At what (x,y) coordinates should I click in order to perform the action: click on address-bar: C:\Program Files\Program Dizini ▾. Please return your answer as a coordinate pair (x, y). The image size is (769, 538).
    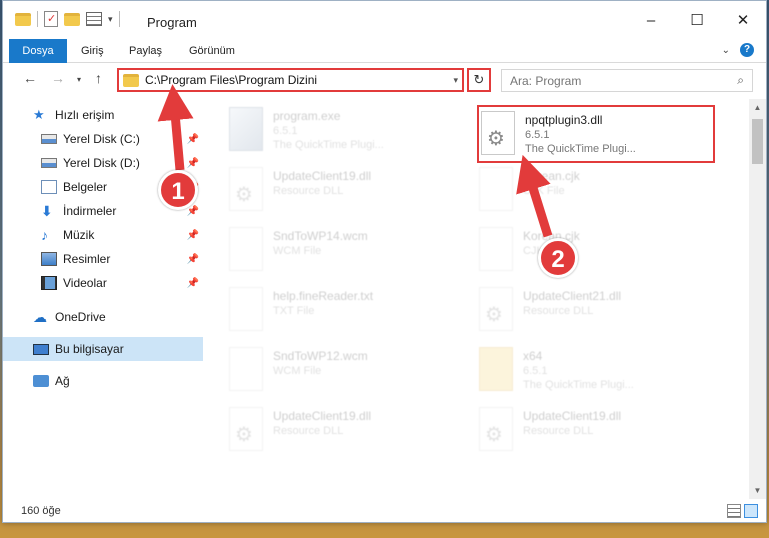
    Looking at the image, I should click on (290, 80).